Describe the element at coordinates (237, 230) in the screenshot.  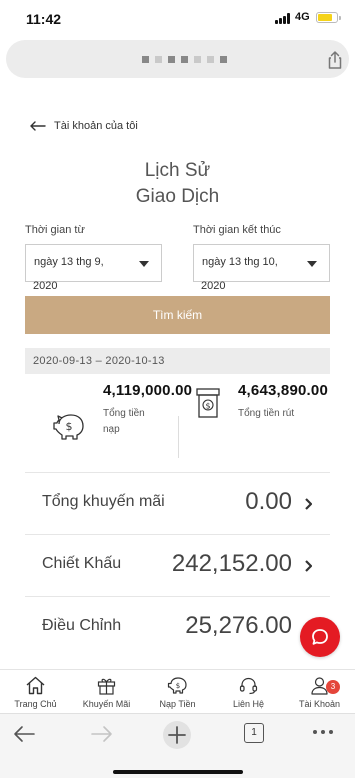
I see `to-date-label: Thời gian kết thúc` at that location.